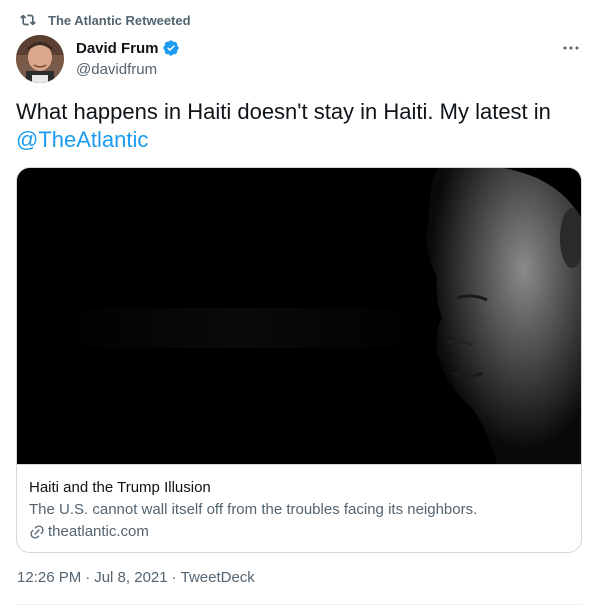 This screenshot has width=599, height=607. Describe the element at coordinates (128, 70) in the screenshot. I see `user-handle: @davidfrum` at that location.